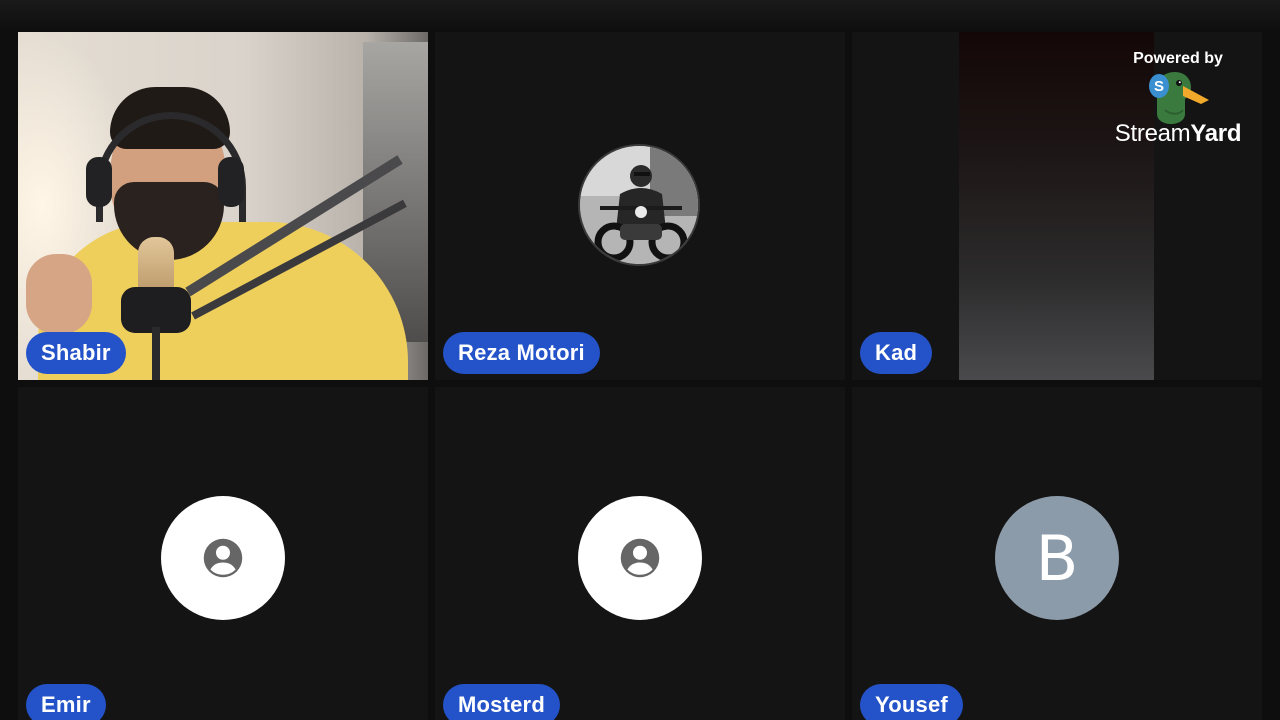  What do you see at coordinates (1178, 133) in the screenshot?
I see `streamyard-wordmark: StreamYard` at bounding box center [1178, 133].